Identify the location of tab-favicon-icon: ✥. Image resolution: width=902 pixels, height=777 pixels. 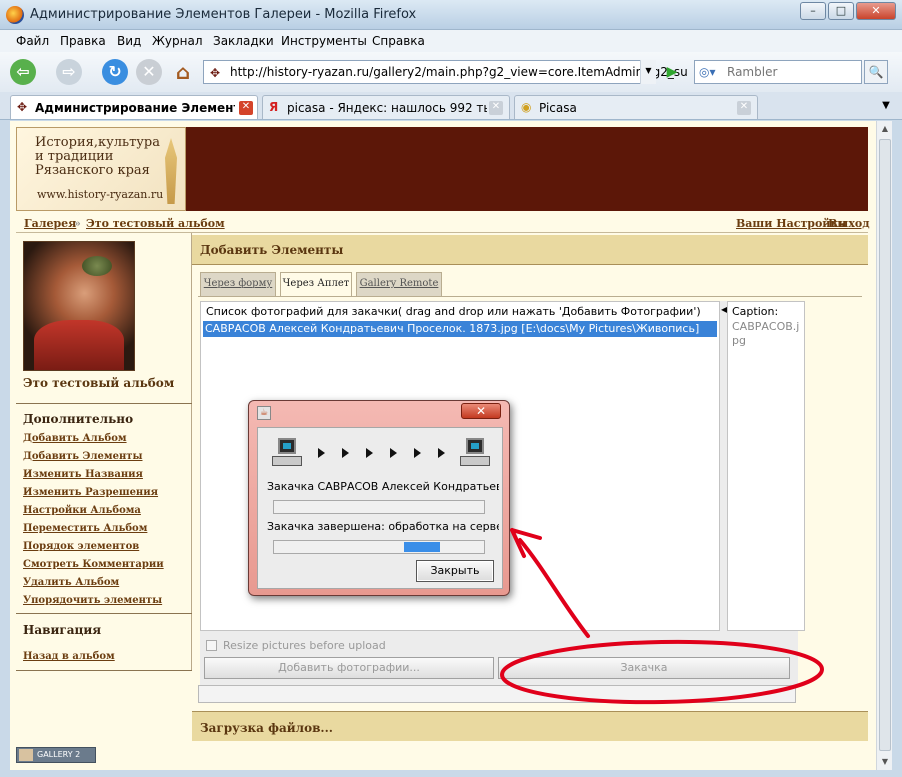
(22, 107).